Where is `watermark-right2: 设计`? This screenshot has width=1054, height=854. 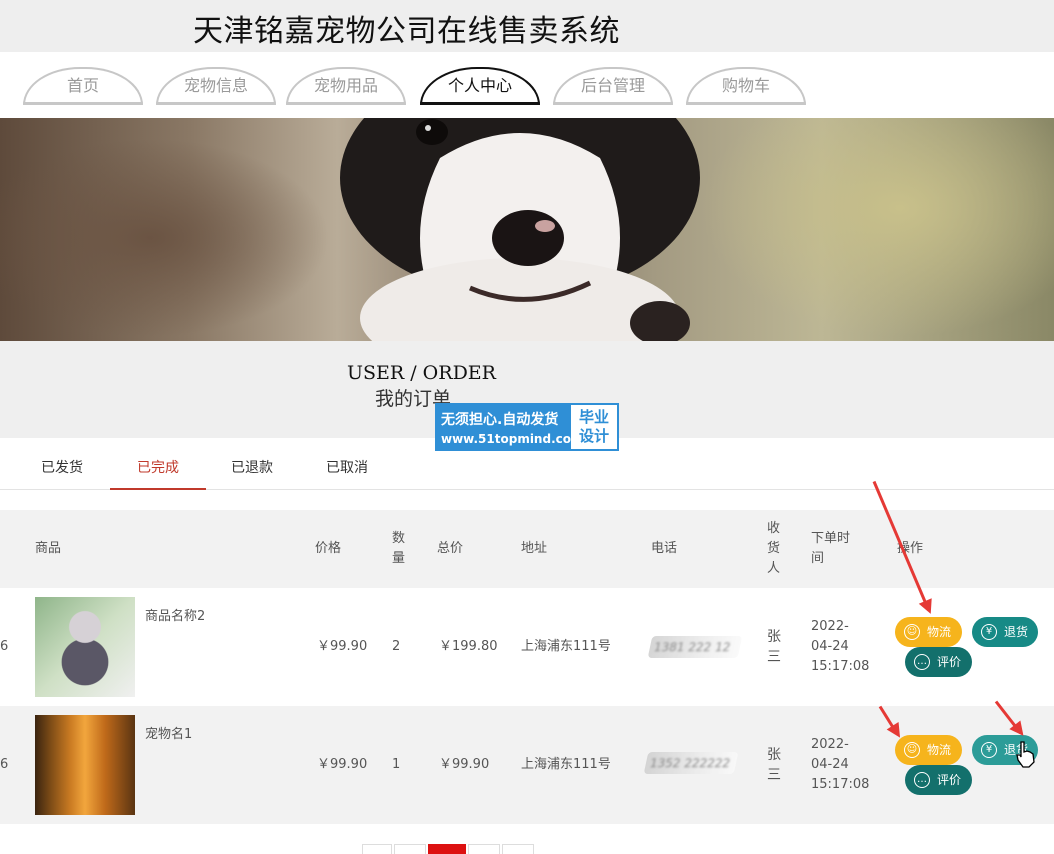 watermark-right2: 设计 is located at coordinates (593, 436).